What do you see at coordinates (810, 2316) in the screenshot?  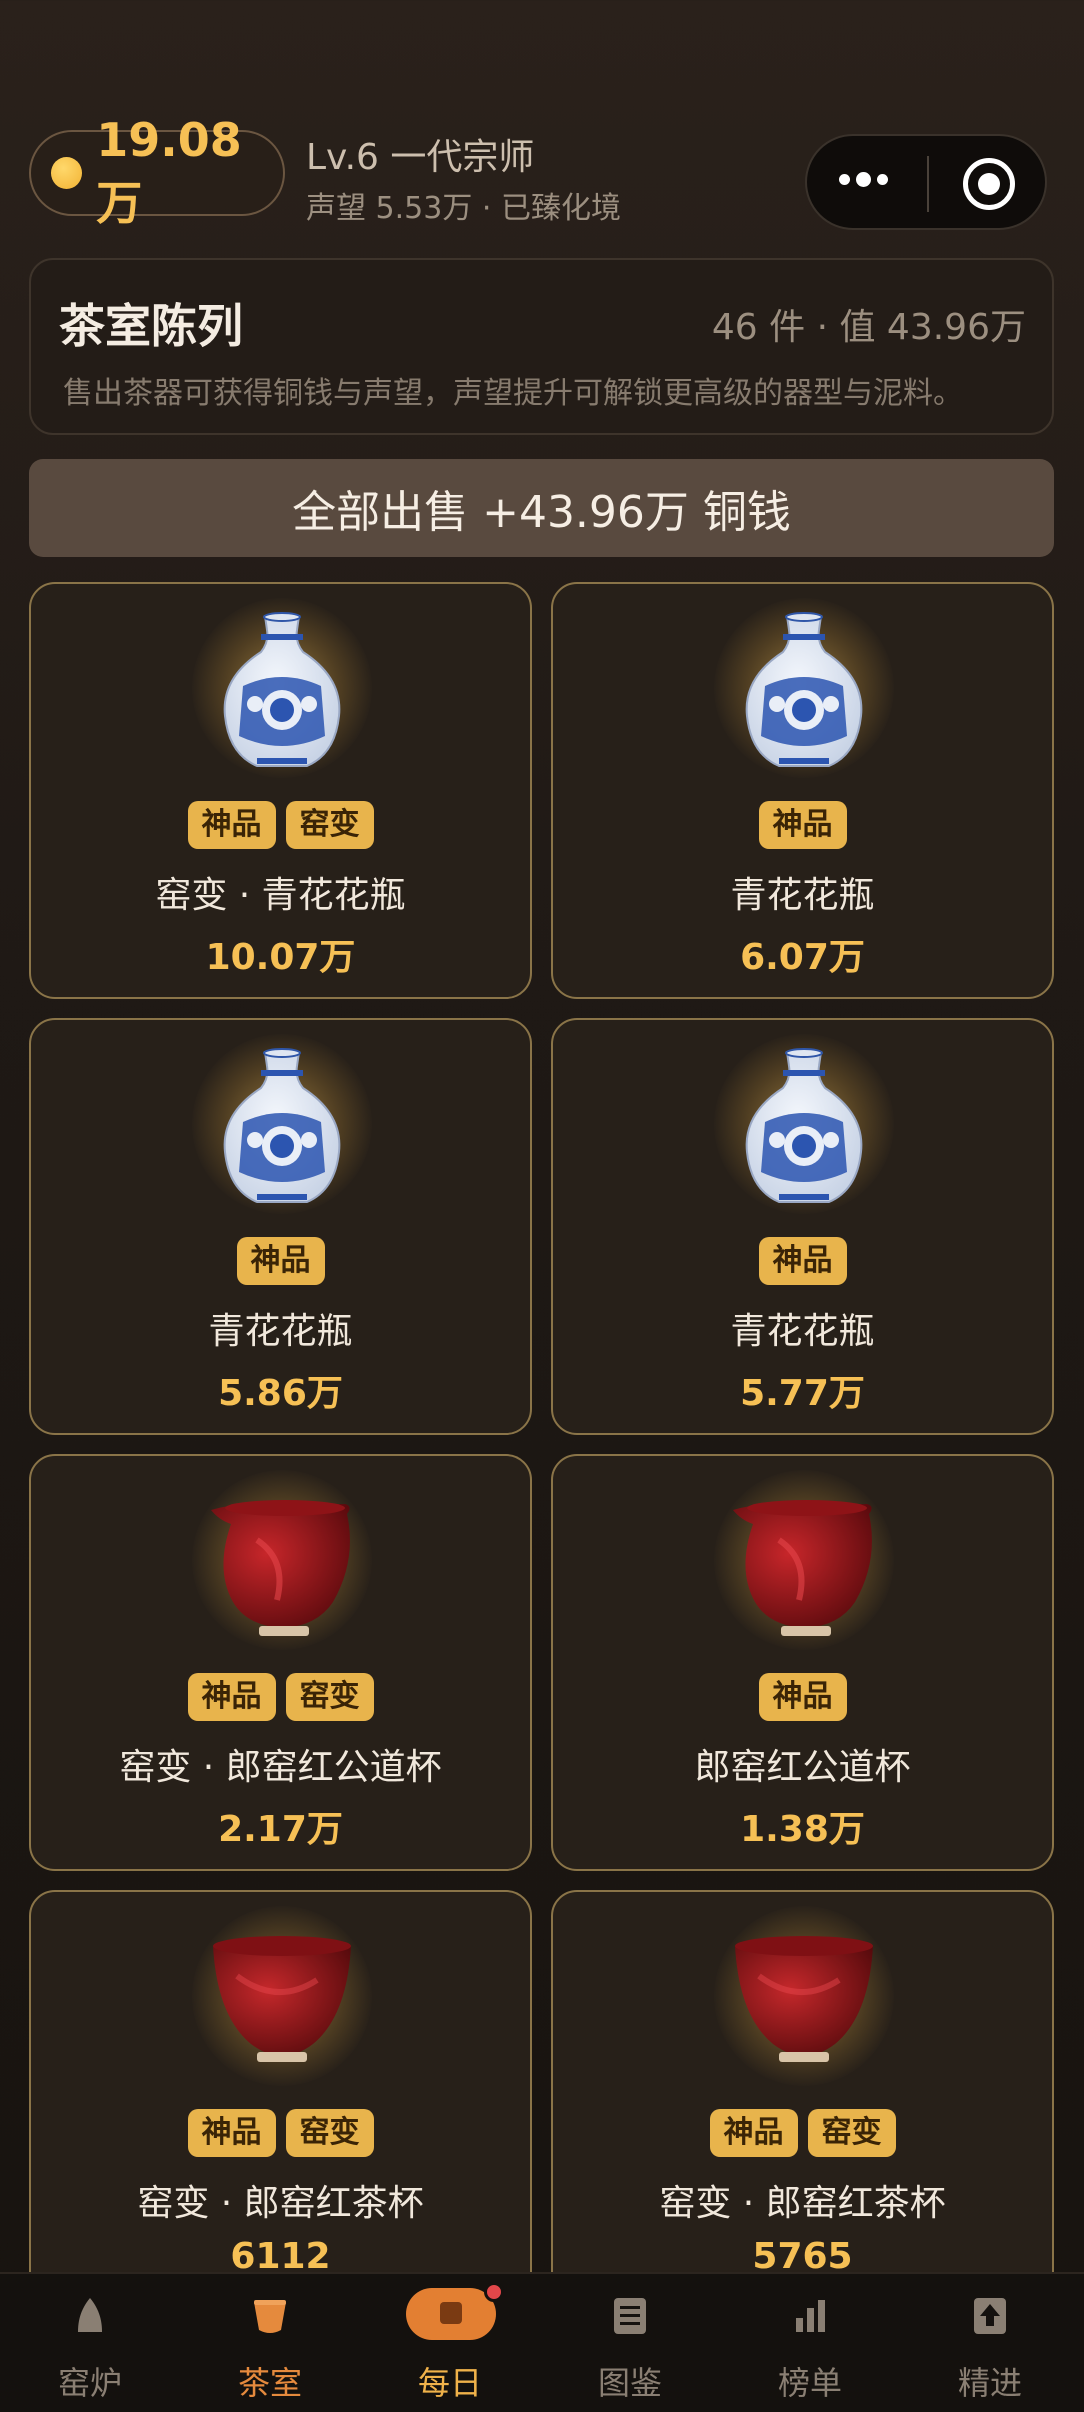 I see `ranking-icon` at bounding box center [810, 2316].